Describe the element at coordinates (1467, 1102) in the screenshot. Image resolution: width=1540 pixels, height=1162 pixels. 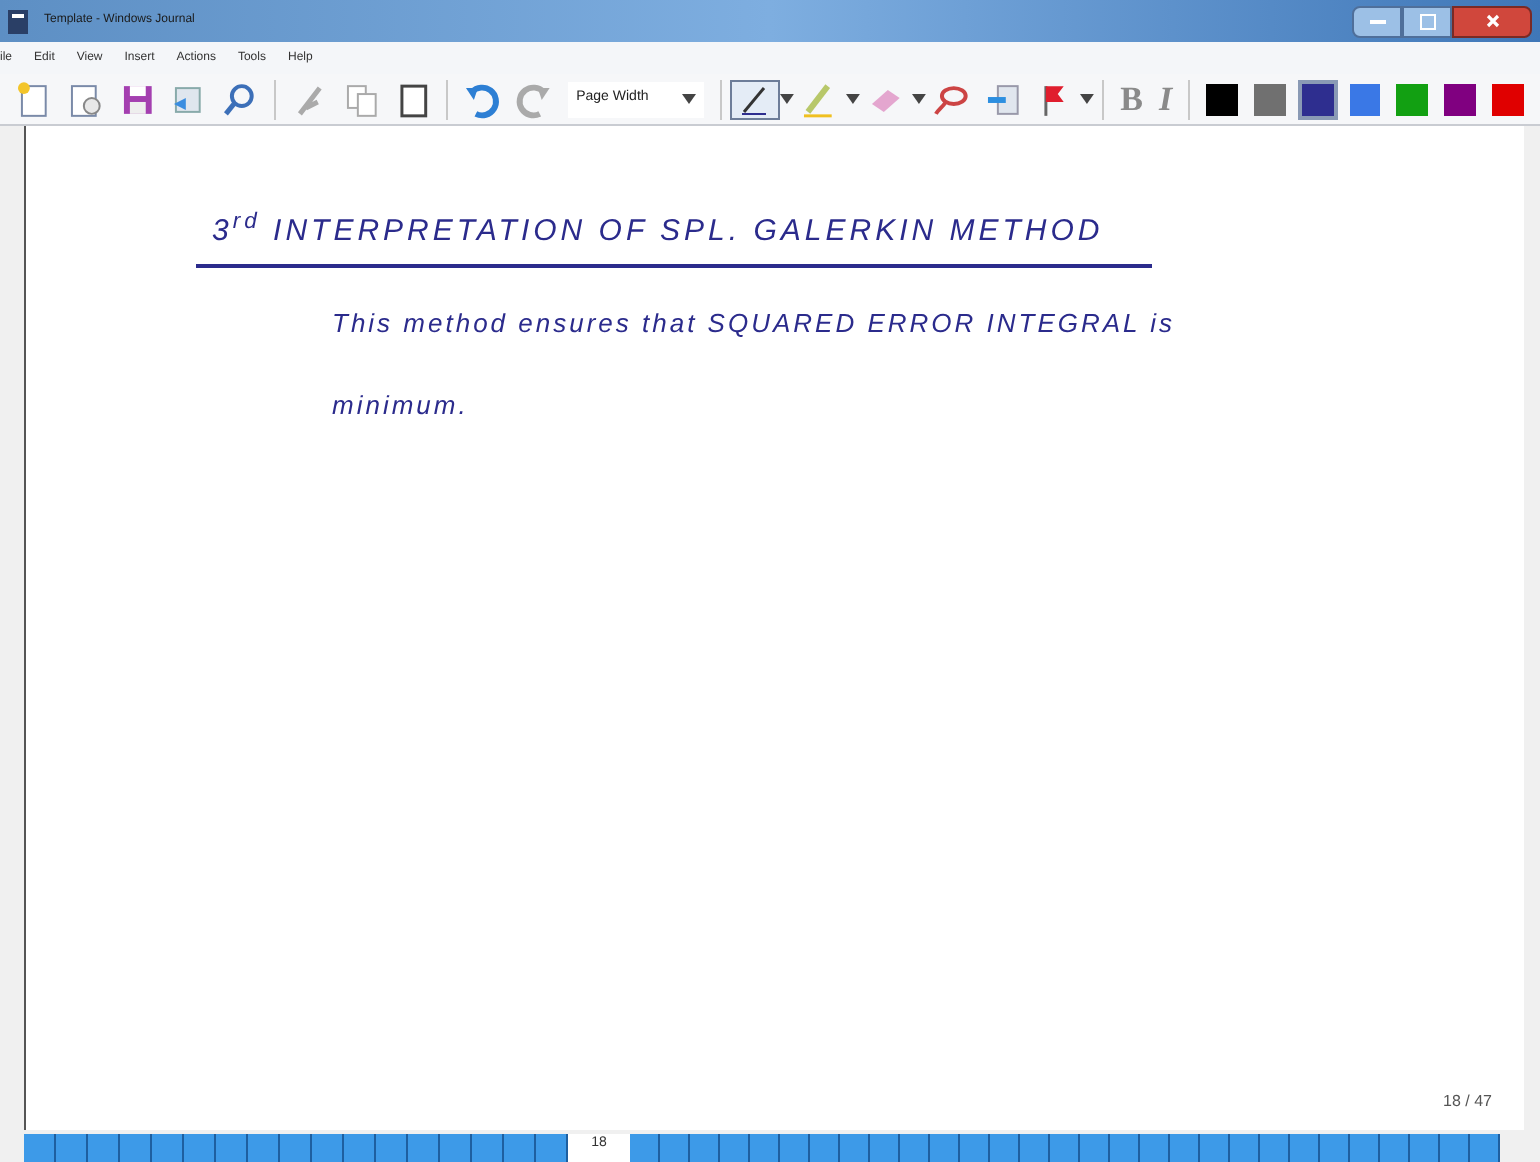
I see `page-indicator: 18 / 47` at that location.